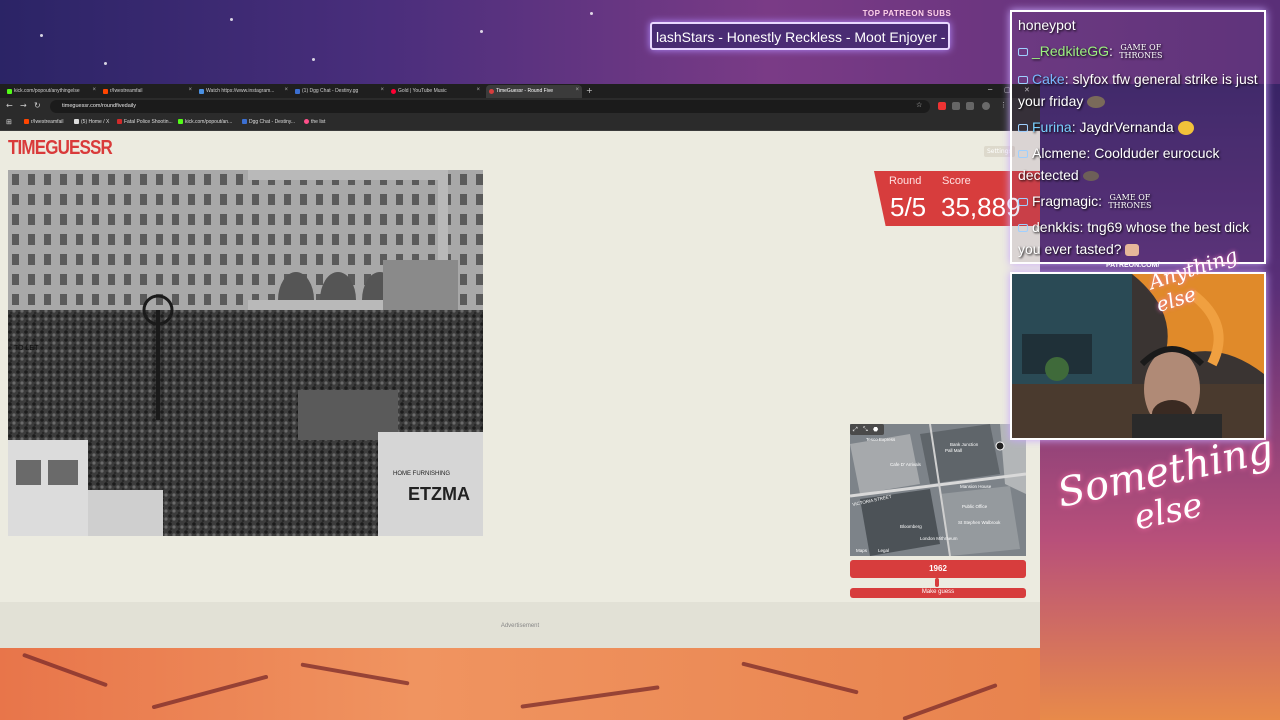 The image size is (1280, 720). Describe the element at coordinates (855, 430) in the screenshot. I see `expand-icon: ⤢` at that location.